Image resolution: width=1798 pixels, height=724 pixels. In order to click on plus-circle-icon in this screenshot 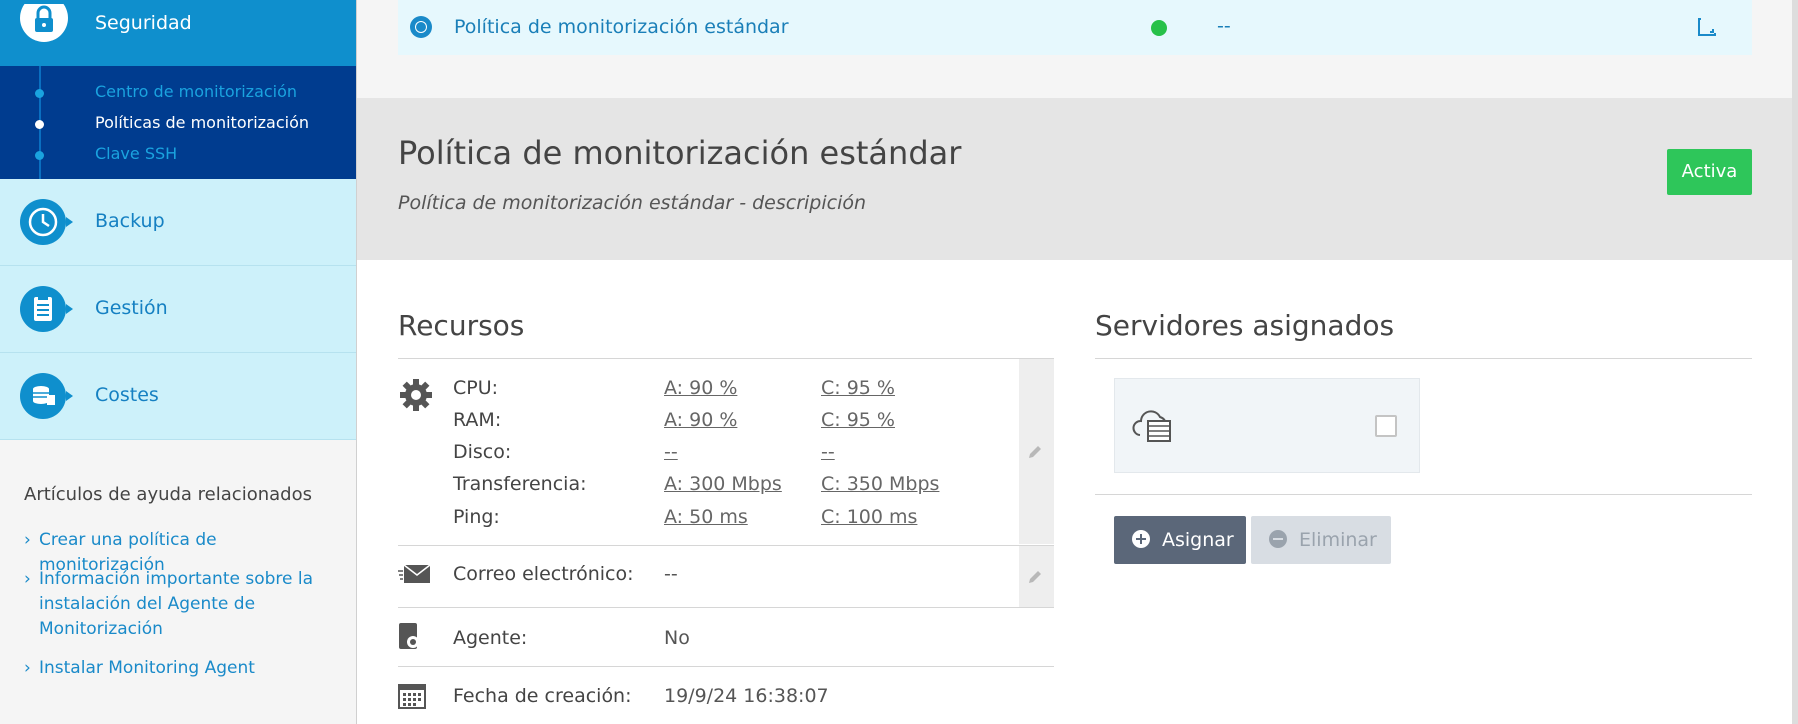, I will do `click(1141, 539)`.